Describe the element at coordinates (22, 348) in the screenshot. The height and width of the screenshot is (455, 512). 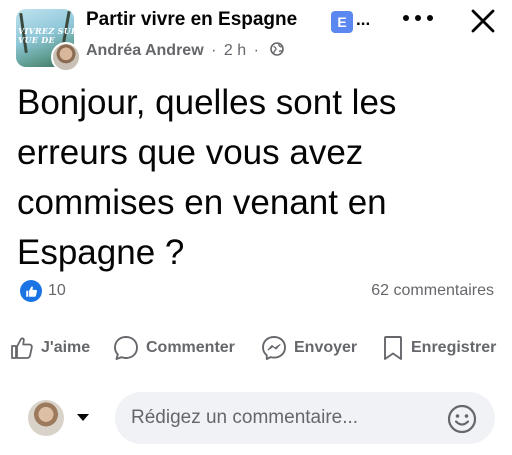
I see `thumbs-up-icon` at that location.